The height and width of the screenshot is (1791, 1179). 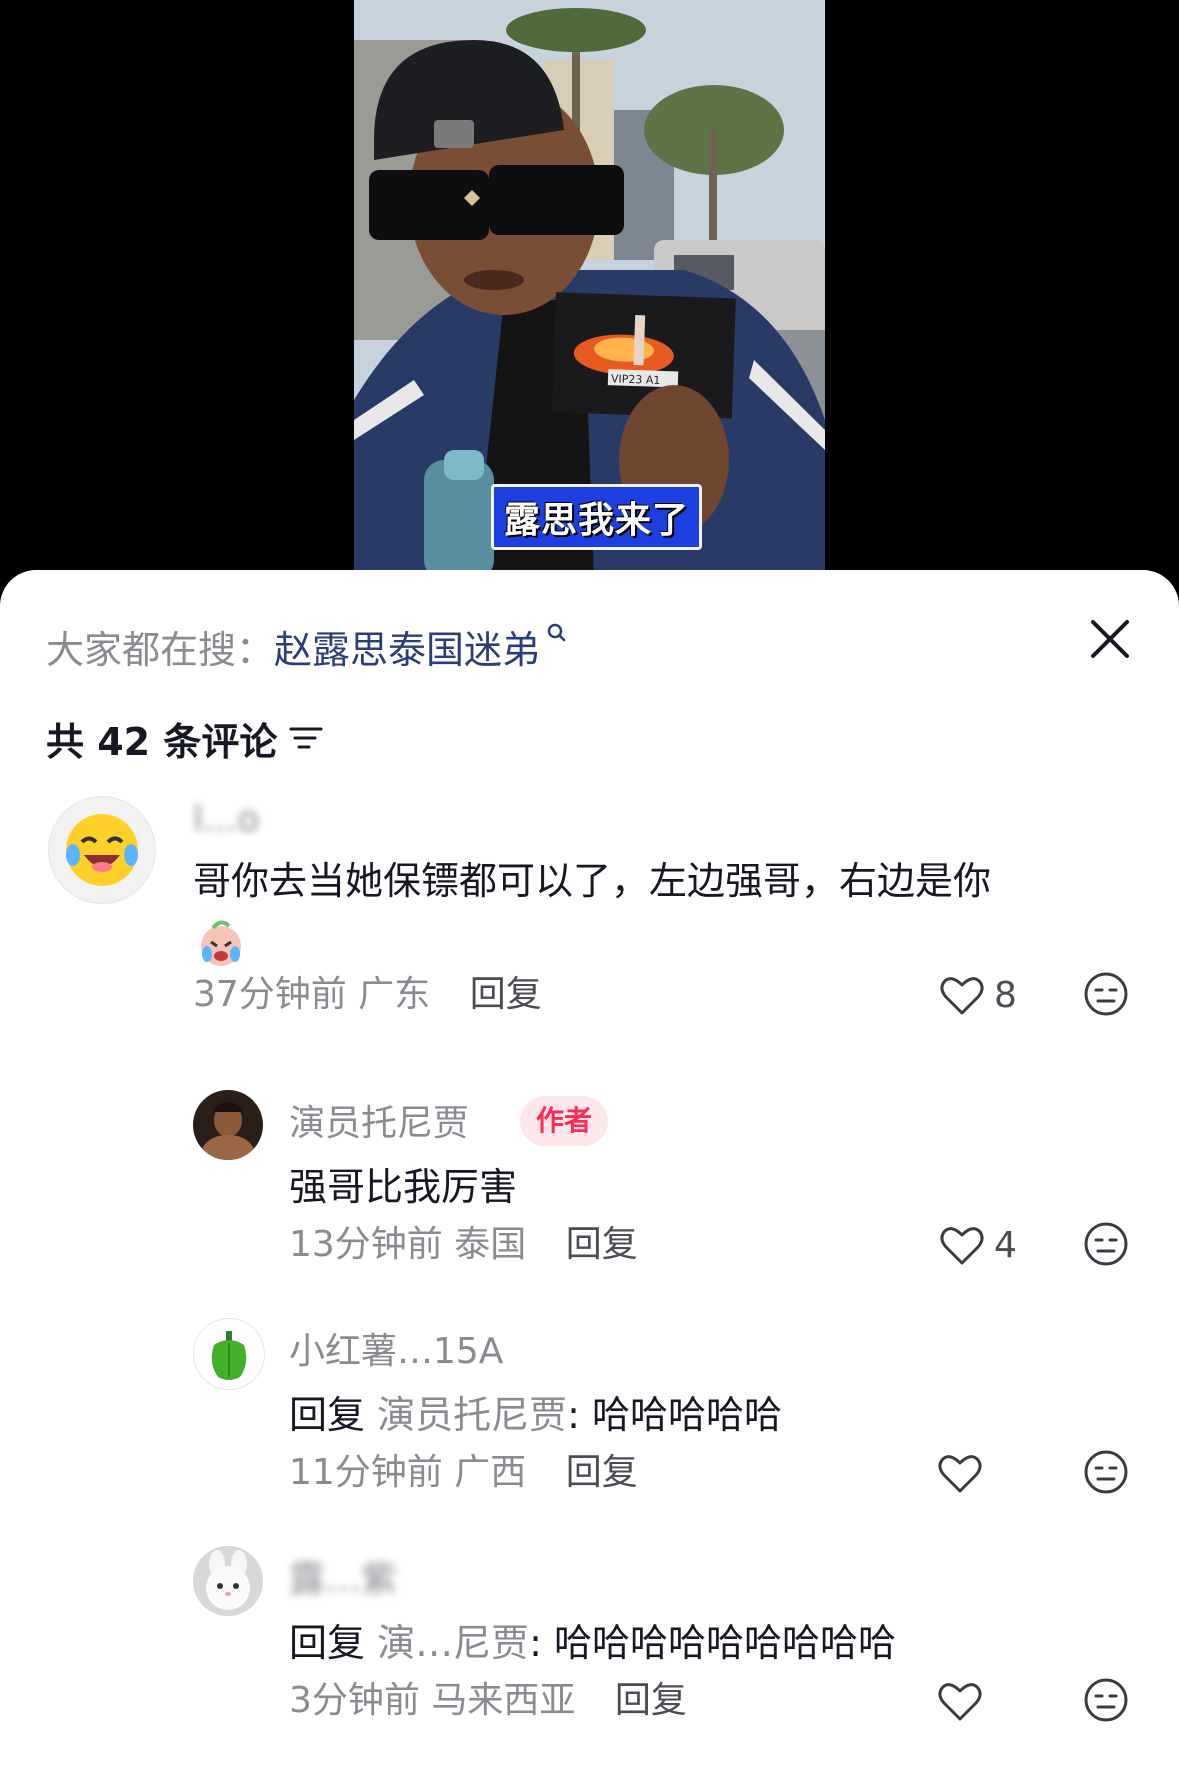 What do you see at coordinates (306, 738) in the screenshot?
I see `sort-icon` at bounding box center [306, 738].